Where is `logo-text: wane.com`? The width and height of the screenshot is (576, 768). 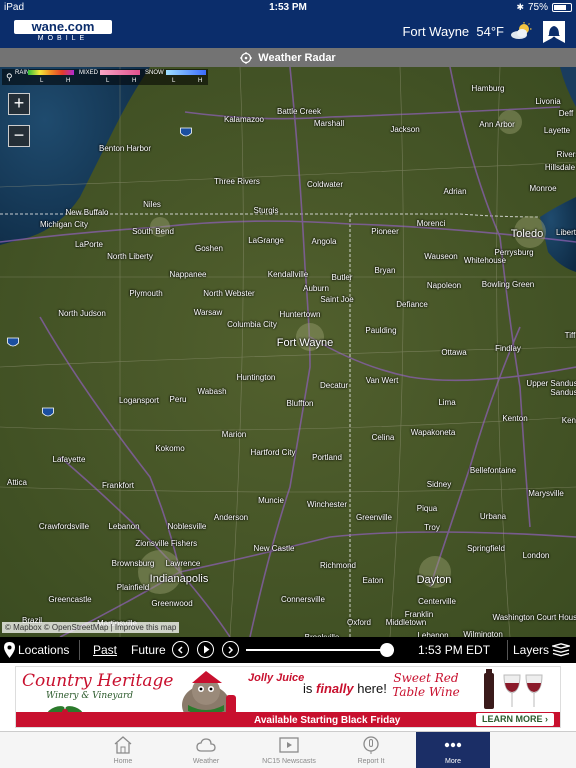
logo-text: wane.com is located at coordinates (63, 27).